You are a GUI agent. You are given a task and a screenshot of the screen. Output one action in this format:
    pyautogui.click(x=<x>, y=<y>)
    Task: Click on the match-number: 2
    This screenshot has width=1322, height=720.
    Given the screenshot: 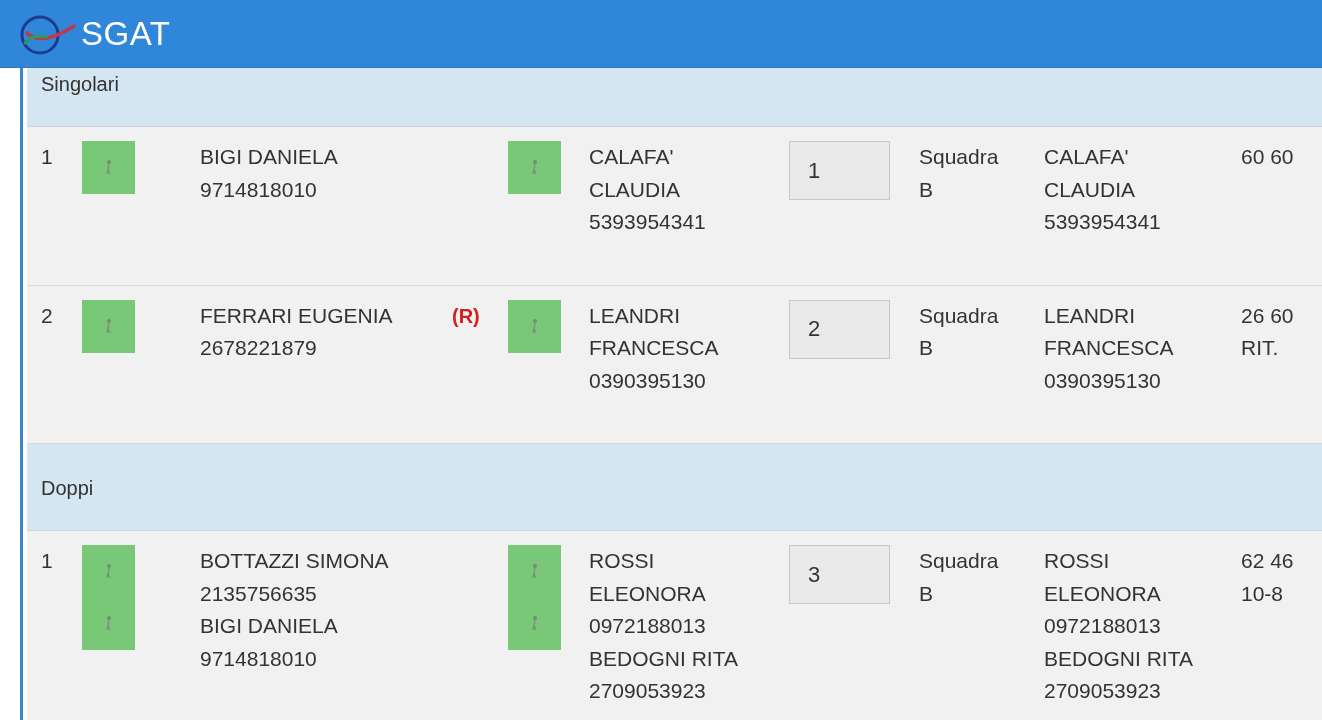 What is the action you would take?
    pyautogui.click(x=47, y=315)
    